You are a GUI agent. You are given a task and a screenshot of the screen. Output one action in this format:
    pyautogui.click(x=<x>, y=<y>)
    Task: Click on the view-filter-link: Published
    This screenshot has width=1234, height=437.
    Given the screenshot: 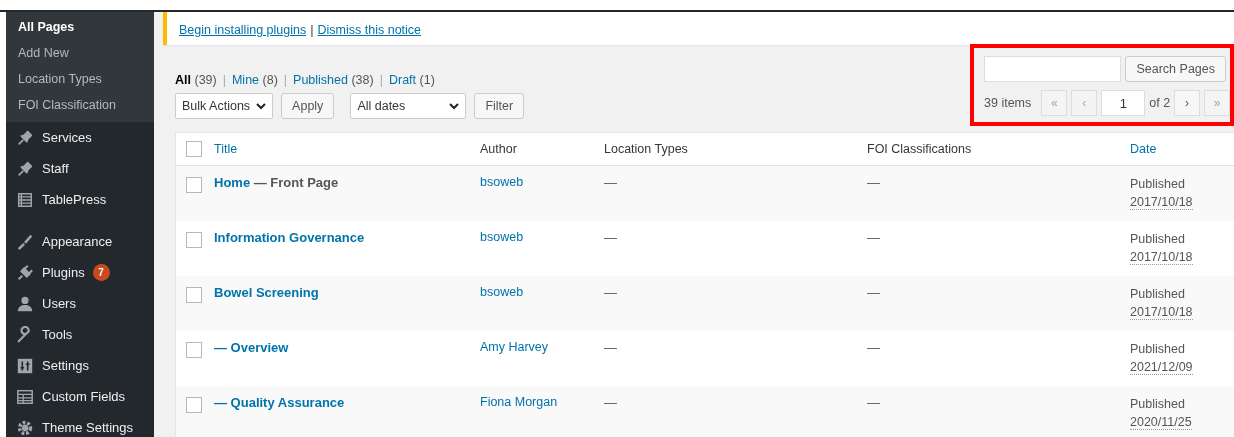 What is the action you would take?
    pyautogui.click(x=320, y=80)
    